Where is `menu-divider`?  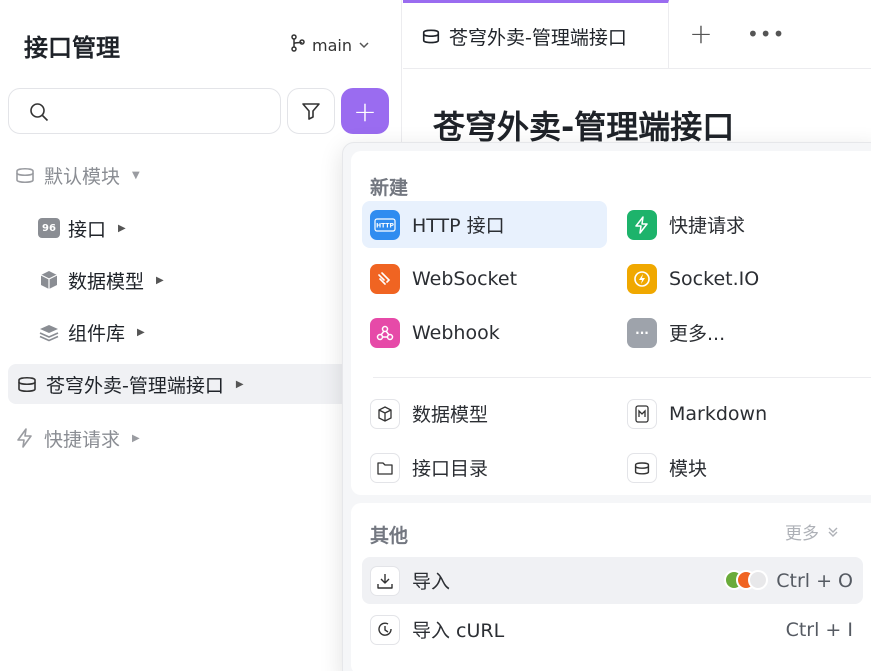 menu-divider is located at coordinates (622, 377).